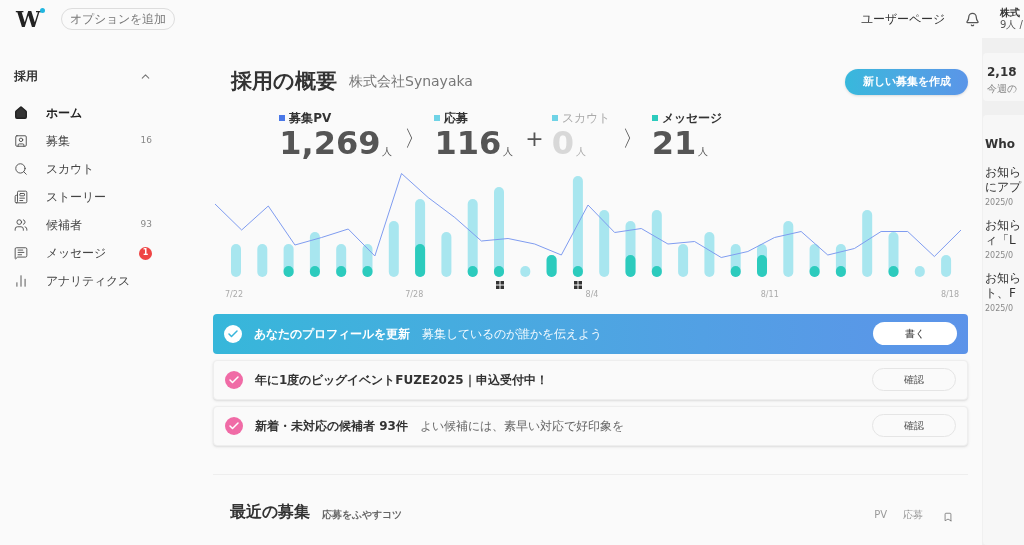 The height and width of the screenshot is (545, 1024). I want to click on column-header: 応募, so click(913, 514).